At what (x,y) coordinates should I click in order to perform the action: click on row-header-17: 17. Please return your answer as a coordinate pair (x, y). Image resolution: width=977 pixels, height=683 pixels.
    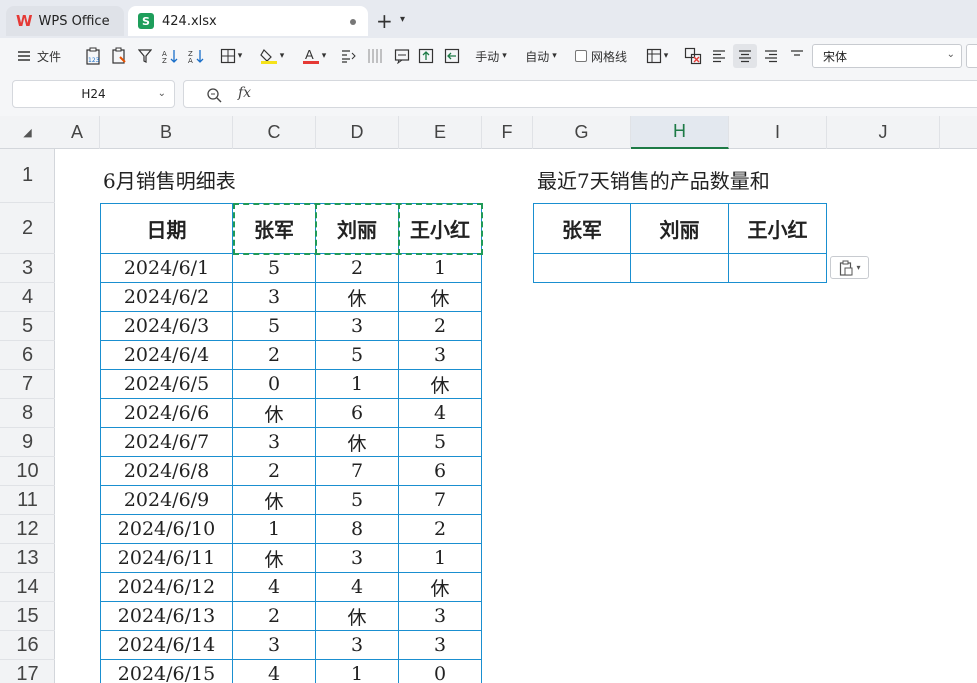
    Looking at the image, I should click on (27, 671).